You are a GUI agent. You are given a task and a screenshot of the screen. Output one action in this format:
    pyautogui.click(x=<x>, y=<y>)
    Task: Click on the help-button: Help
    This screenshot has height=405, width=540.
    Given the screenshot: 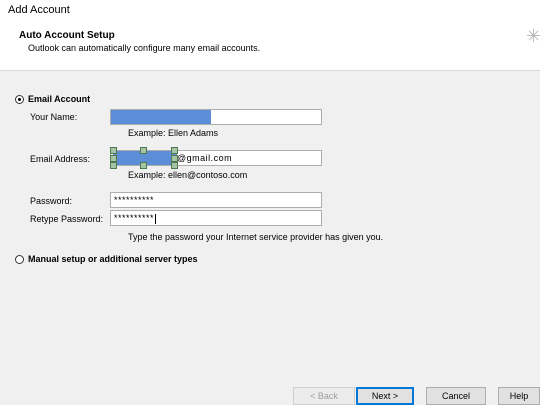 What is the action you would take?
    pyautogui.click(x=519, y=396)
    